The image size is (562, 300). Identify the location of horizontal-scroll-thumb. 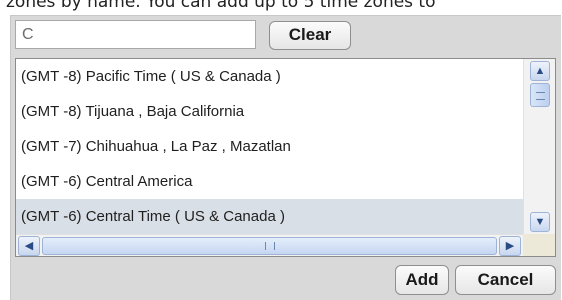
(269, 246).